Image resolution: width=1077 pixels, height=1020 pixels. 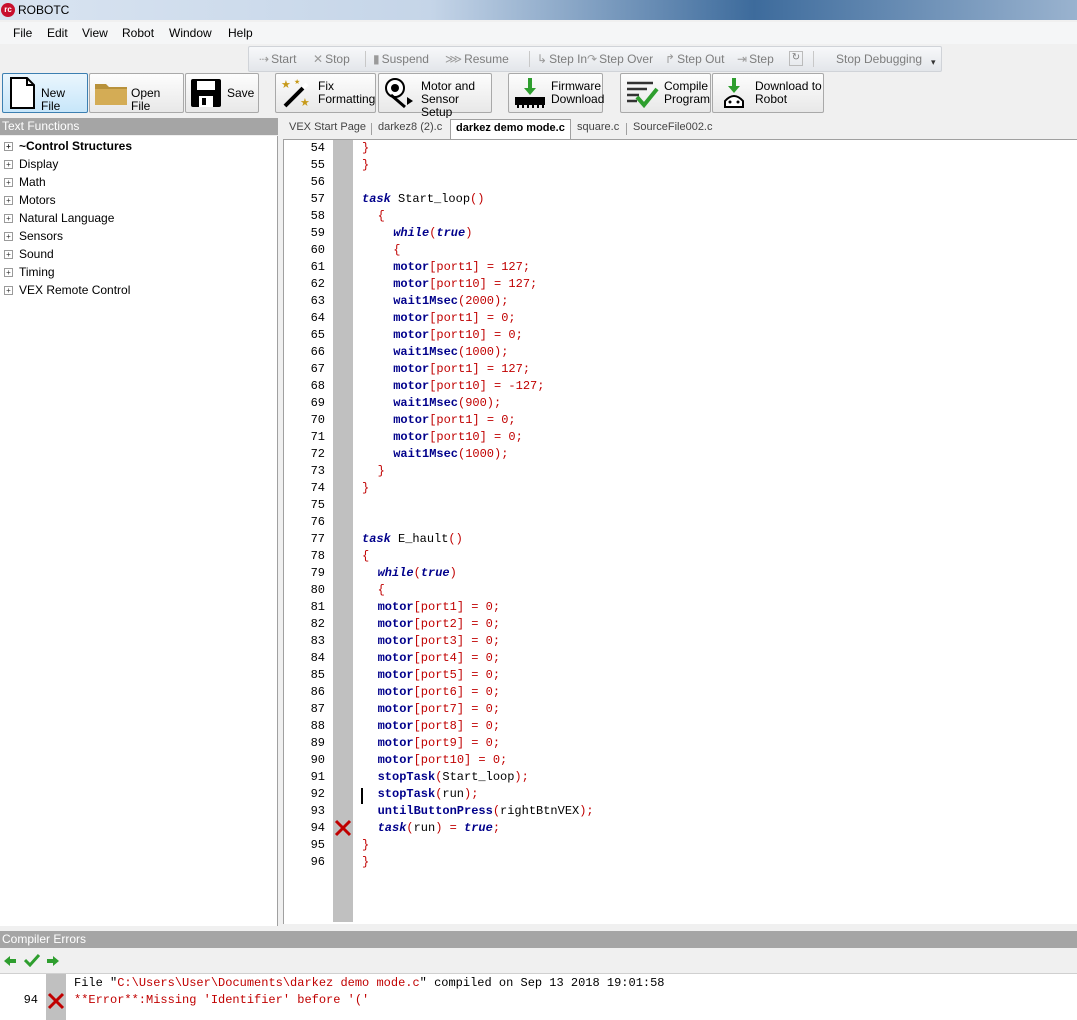 I want to click on code-line: stopTask(run);, so click(x=428, y=794).